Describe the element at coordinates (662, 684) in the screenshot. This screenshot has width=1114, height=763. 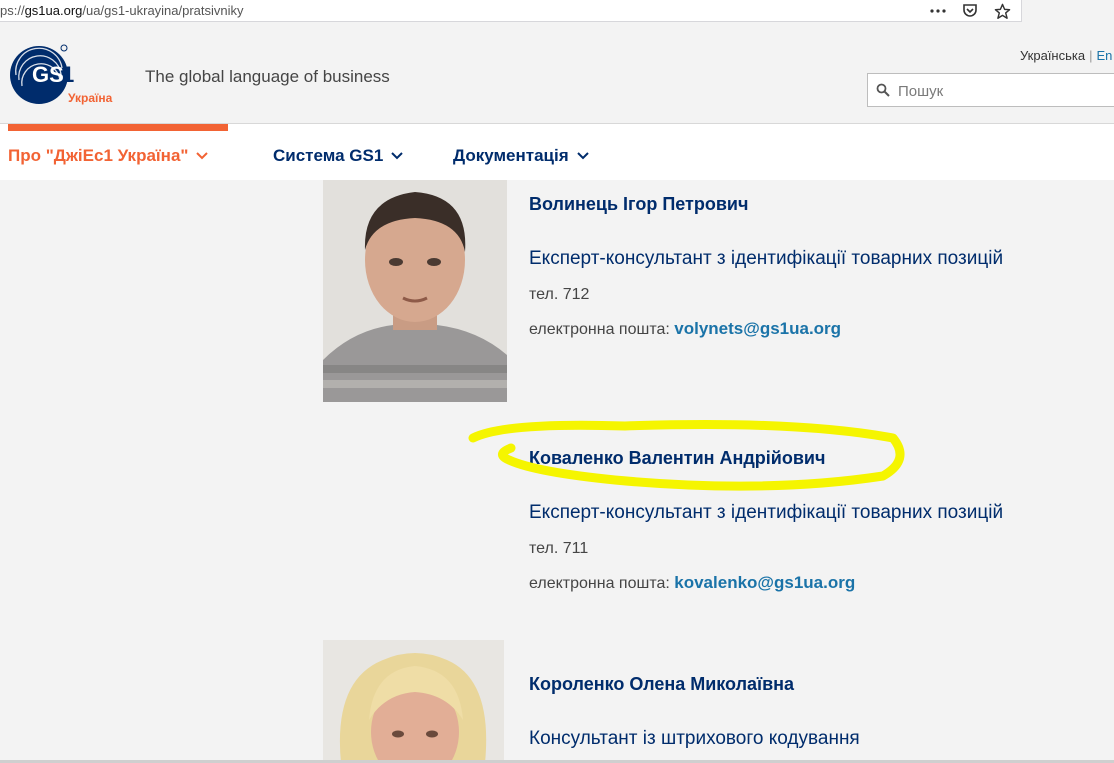
I see `staff-name: Короленко Олена Миколаївна` at that location.